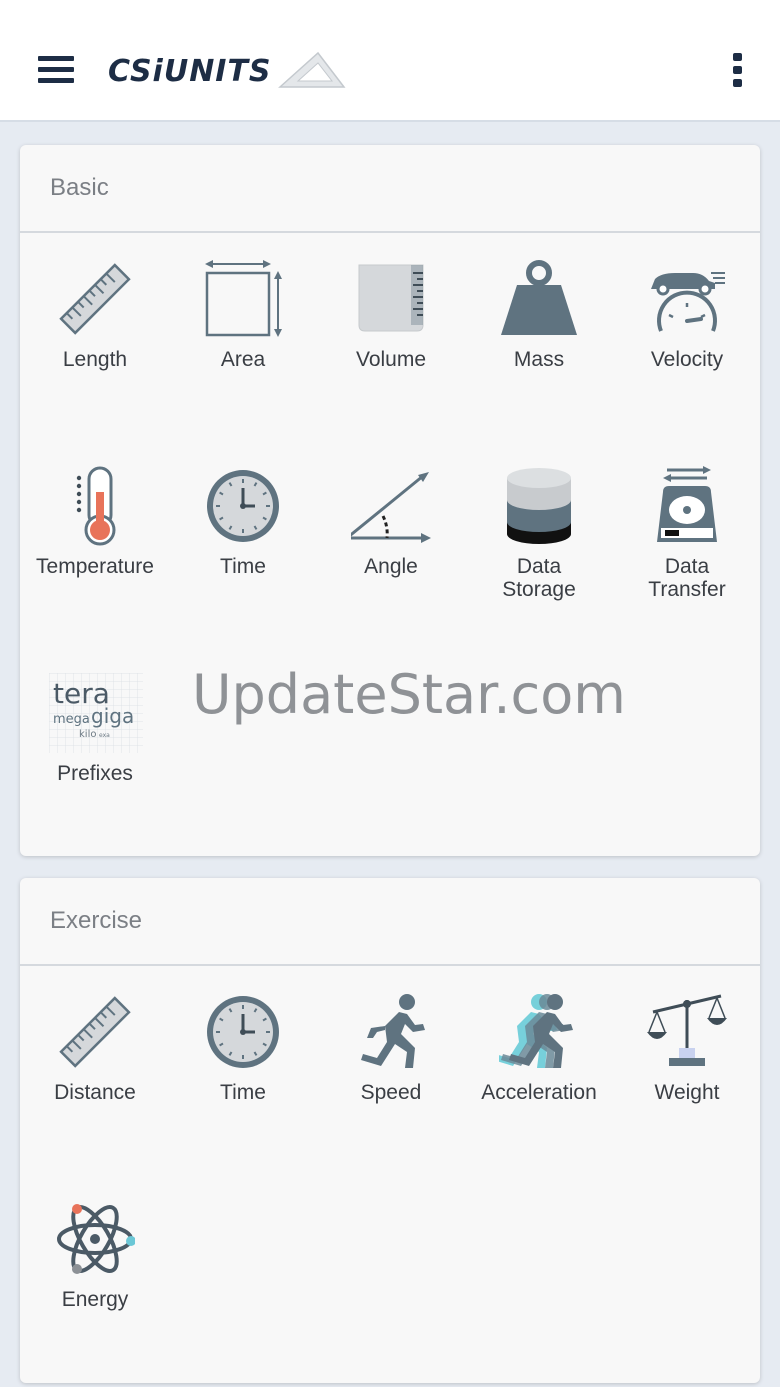 This screenshot has width=780, height=1387. I want to click on unit-tile-data-transfer: Data Transfer, so click(687, 546).